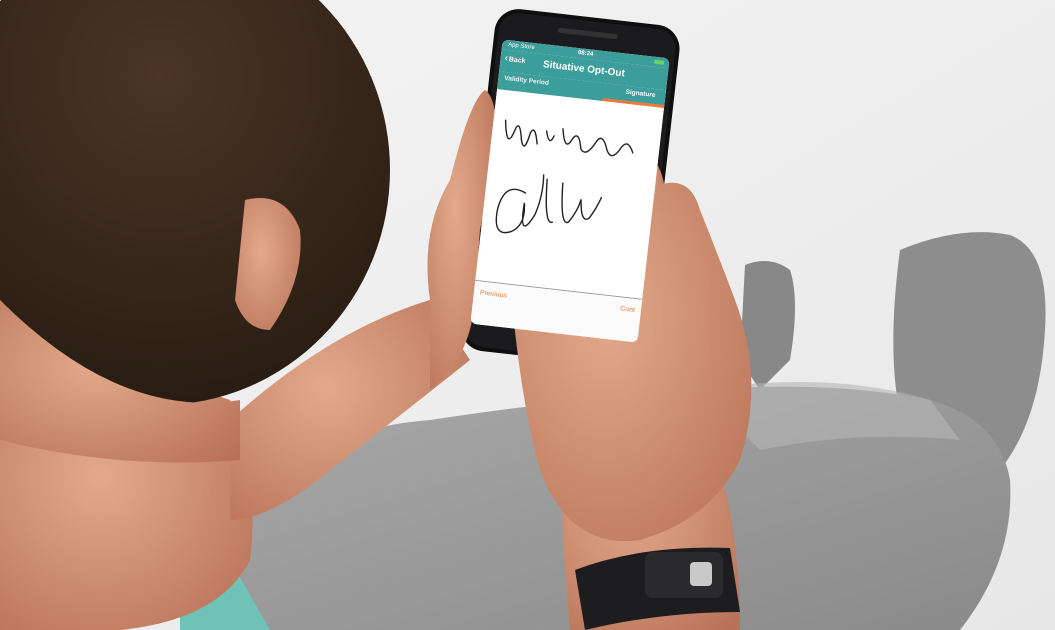 The image size is (1055, 630). What do you see at coordinates (493, 294) in the screenshot?
I see `previous-button: Previous` at bounding box center [493, 294].